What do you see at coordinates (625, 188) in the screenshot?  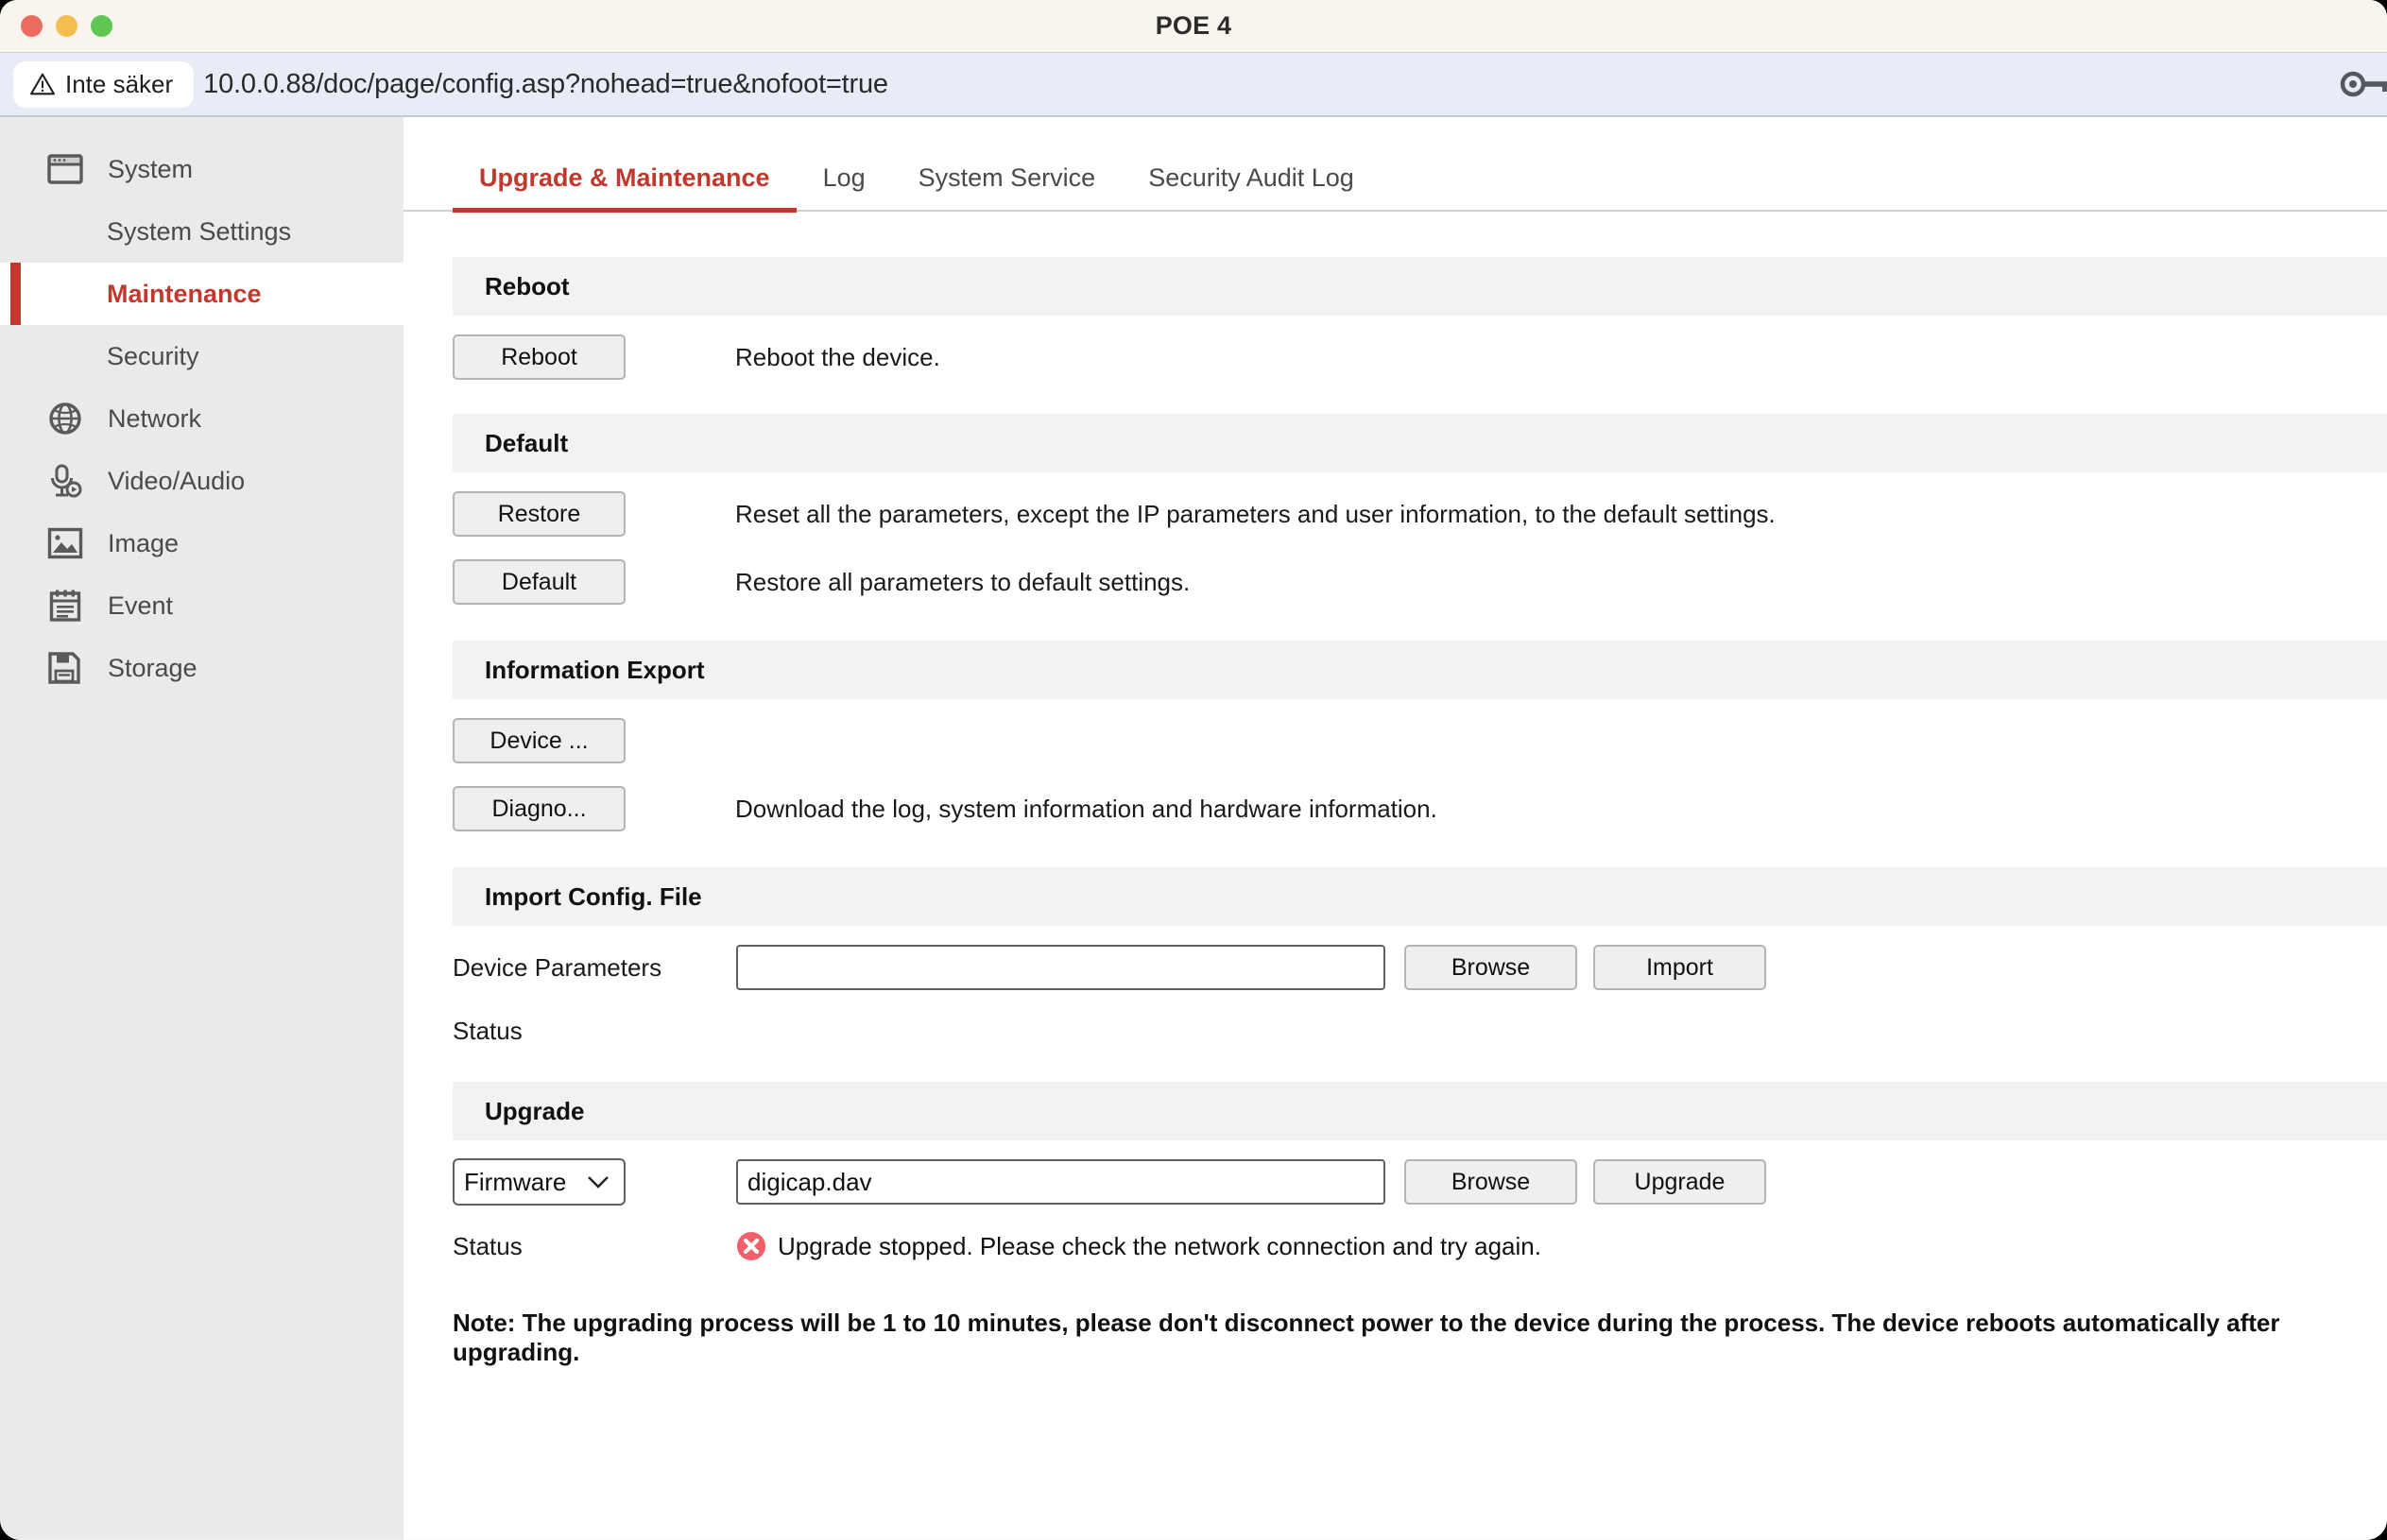 I see `tab-upgrade-maintenance: Upgrade & Maintenance` at bounding box center [625, 188].